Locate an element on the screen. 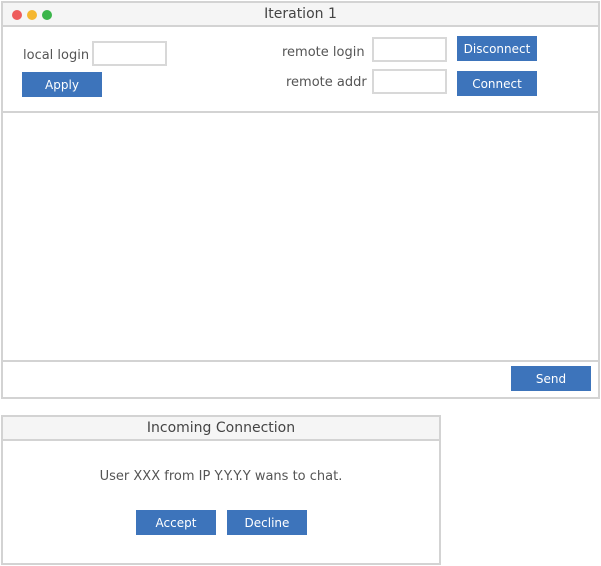  message-input is located at coordinates (253, 379).